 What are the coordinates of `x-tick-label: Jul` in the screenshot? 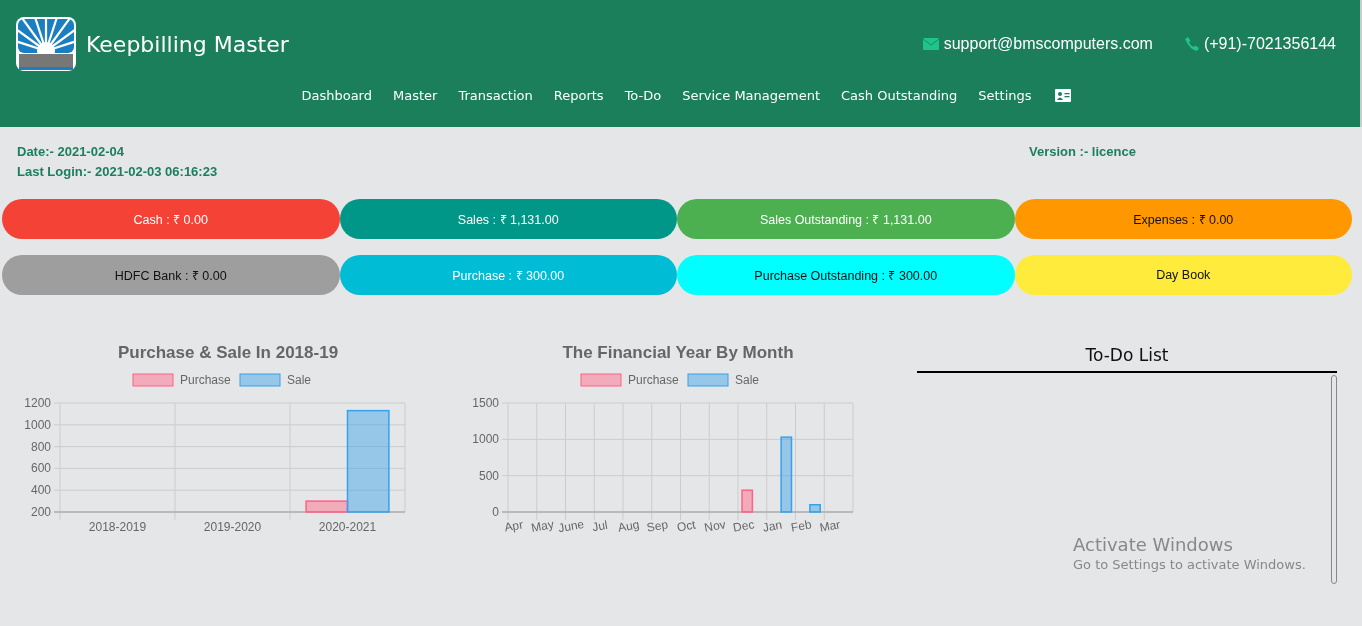 It's located at (600, 525).